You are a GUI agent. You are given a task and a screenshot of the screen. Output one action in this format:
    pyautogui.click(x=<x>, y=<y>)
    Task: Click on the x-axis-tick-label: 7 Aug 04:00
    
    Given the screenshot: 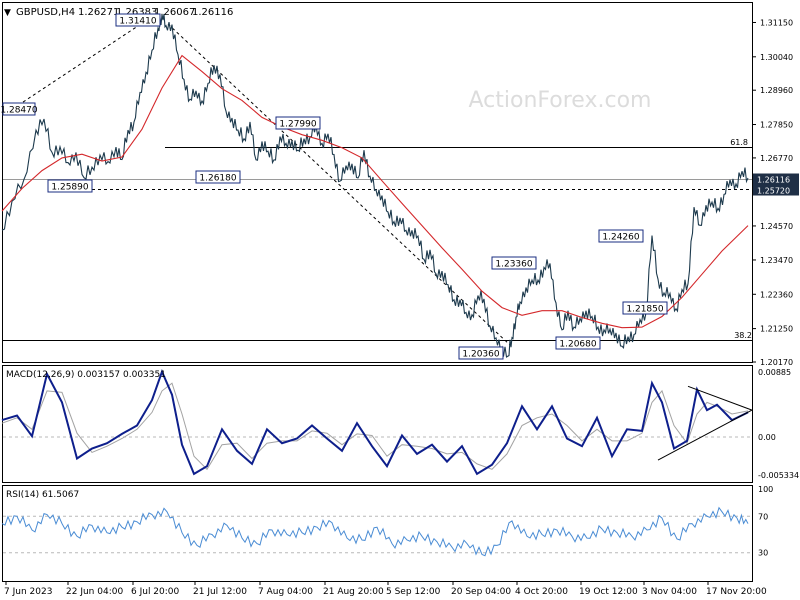 What is the action you would take?
    pyautogui.click(x=285, y=592)
    